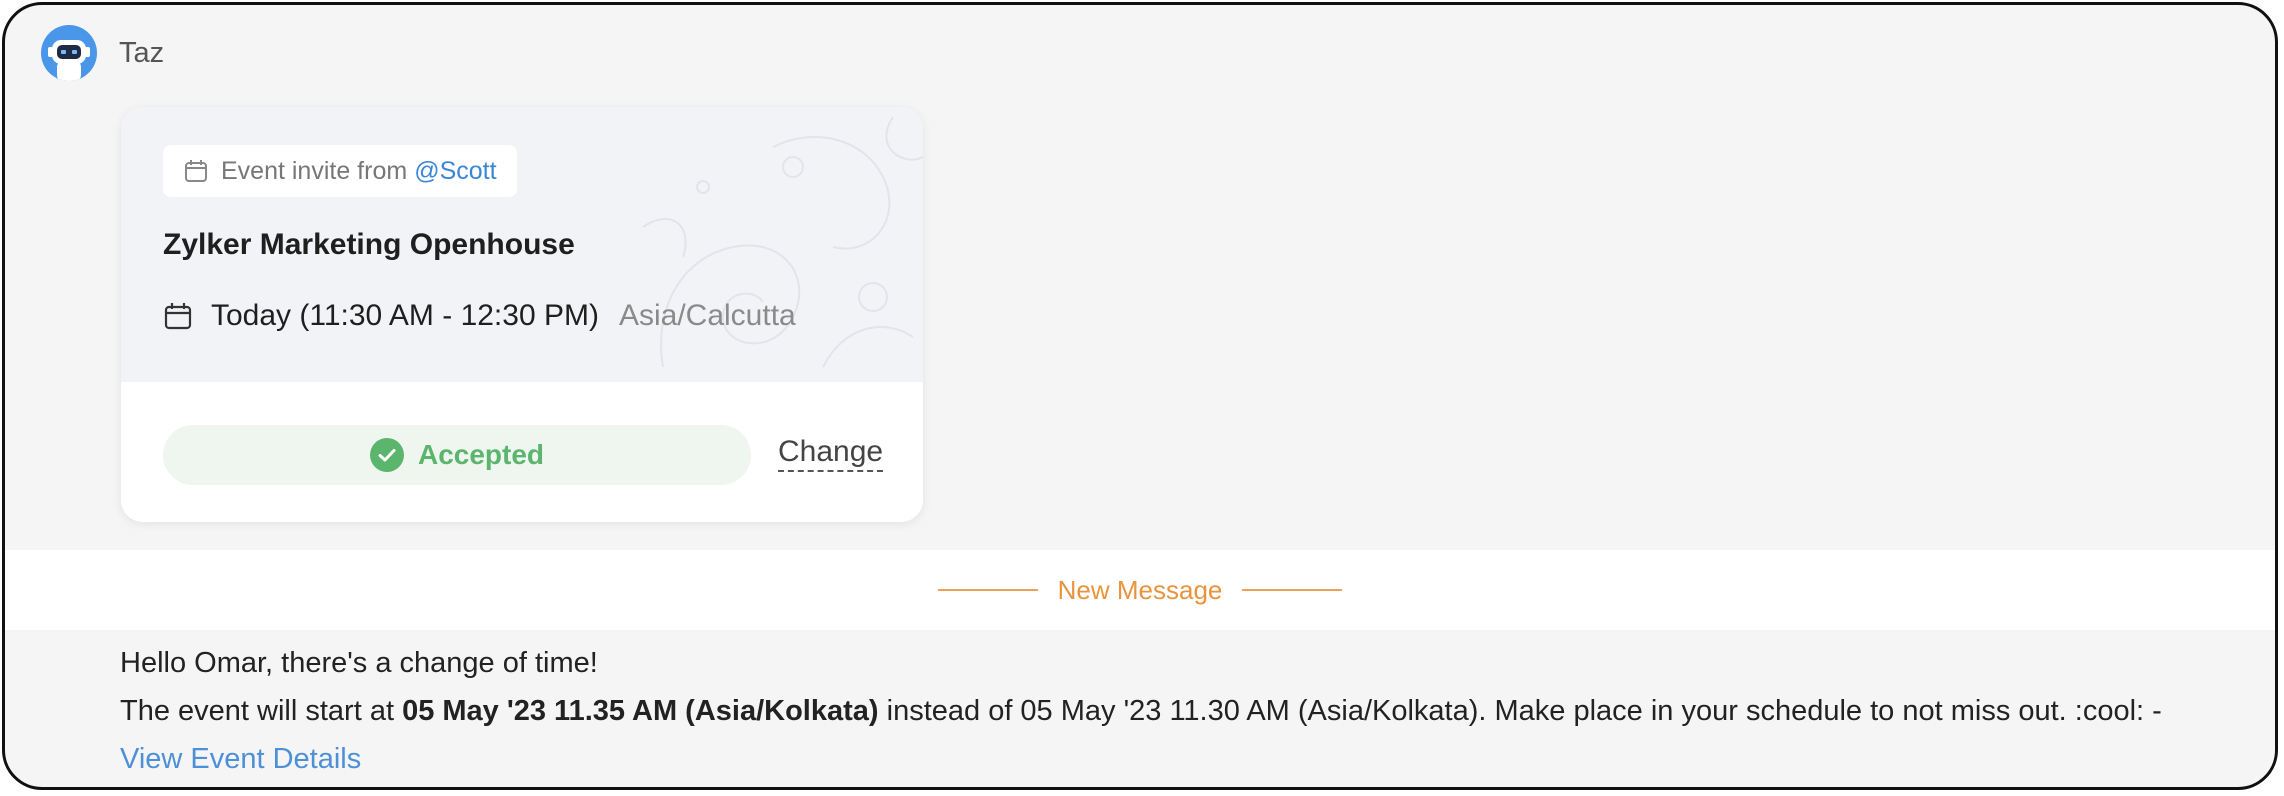 The height and width of the screenshot is (796, 2284). I want to click on event-invite-tag: Event invite from @Scott, so click(340, 171).